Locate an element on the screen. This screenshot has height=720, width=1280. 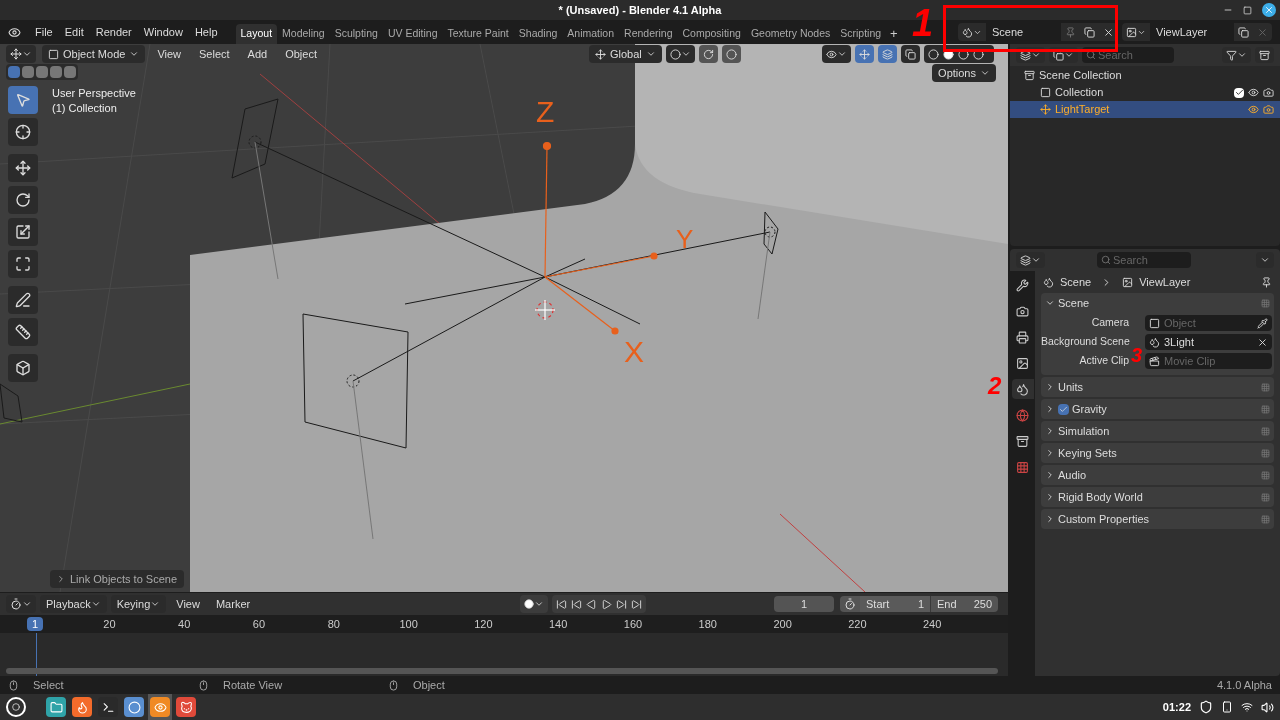
workspace-tab: Compositing is located at coordinates (711, 34).